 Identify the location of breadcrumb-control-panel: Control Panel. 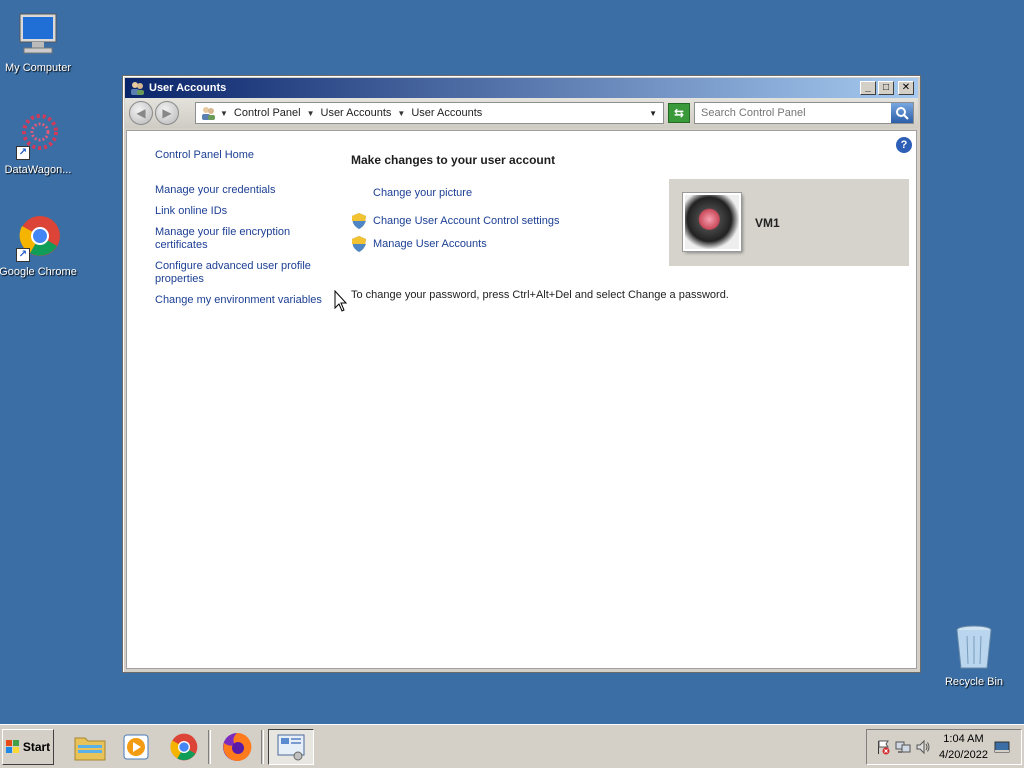
(267, 113).